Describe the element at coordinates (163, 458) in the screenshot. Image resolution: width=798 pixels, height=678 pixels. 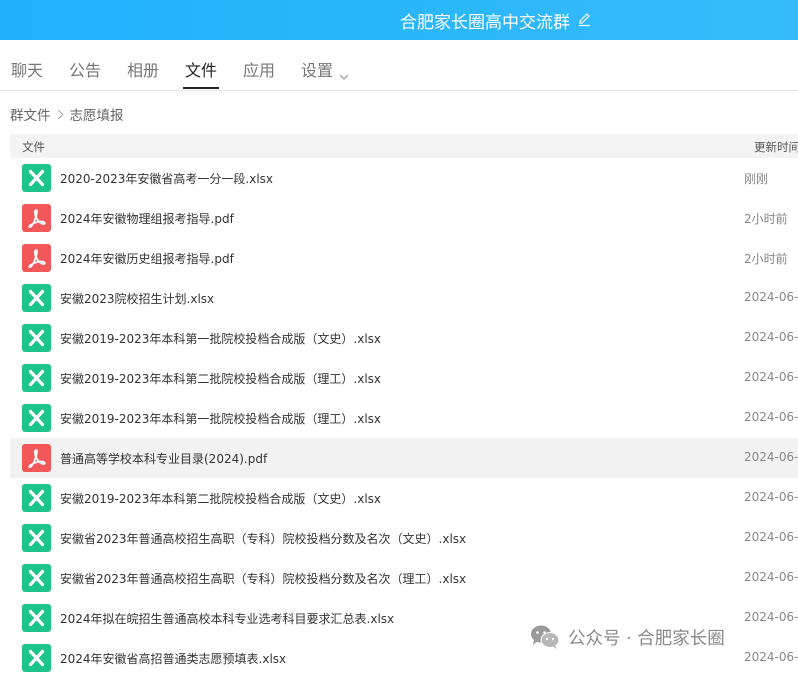
I see `file-name: 普通高等学校本科专业目录(2024).pdf` at that location.